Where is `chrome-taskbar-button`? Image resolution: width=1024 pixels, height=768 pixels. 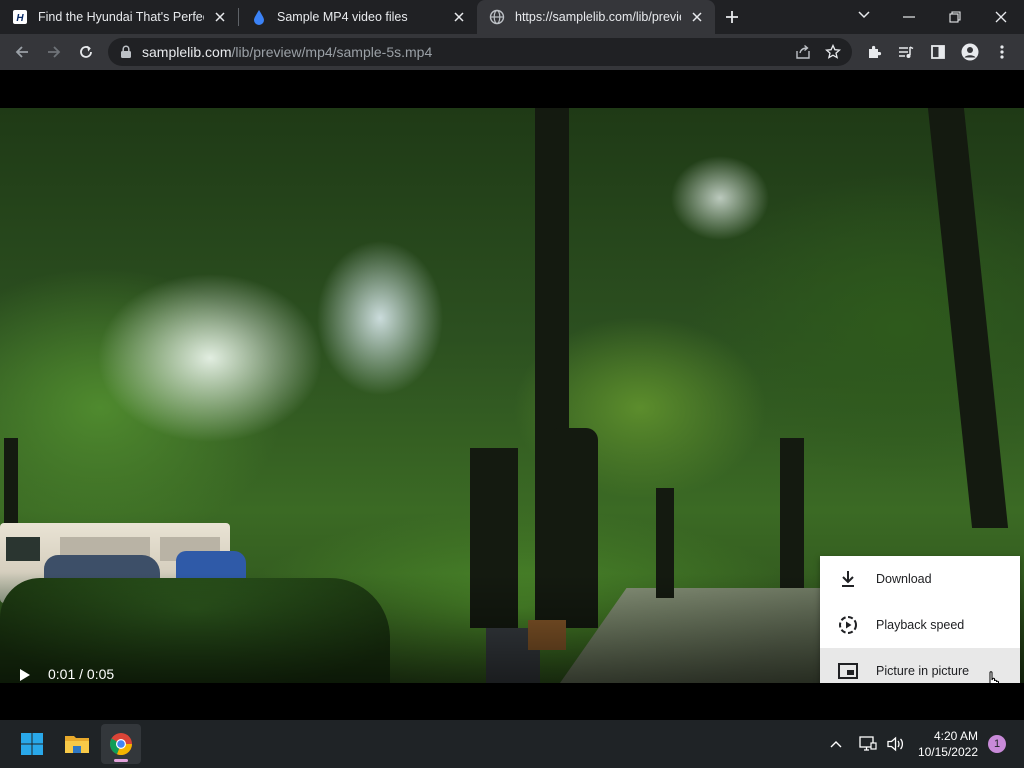
chrome-taskbar-button is located at coordinates (121, 744).